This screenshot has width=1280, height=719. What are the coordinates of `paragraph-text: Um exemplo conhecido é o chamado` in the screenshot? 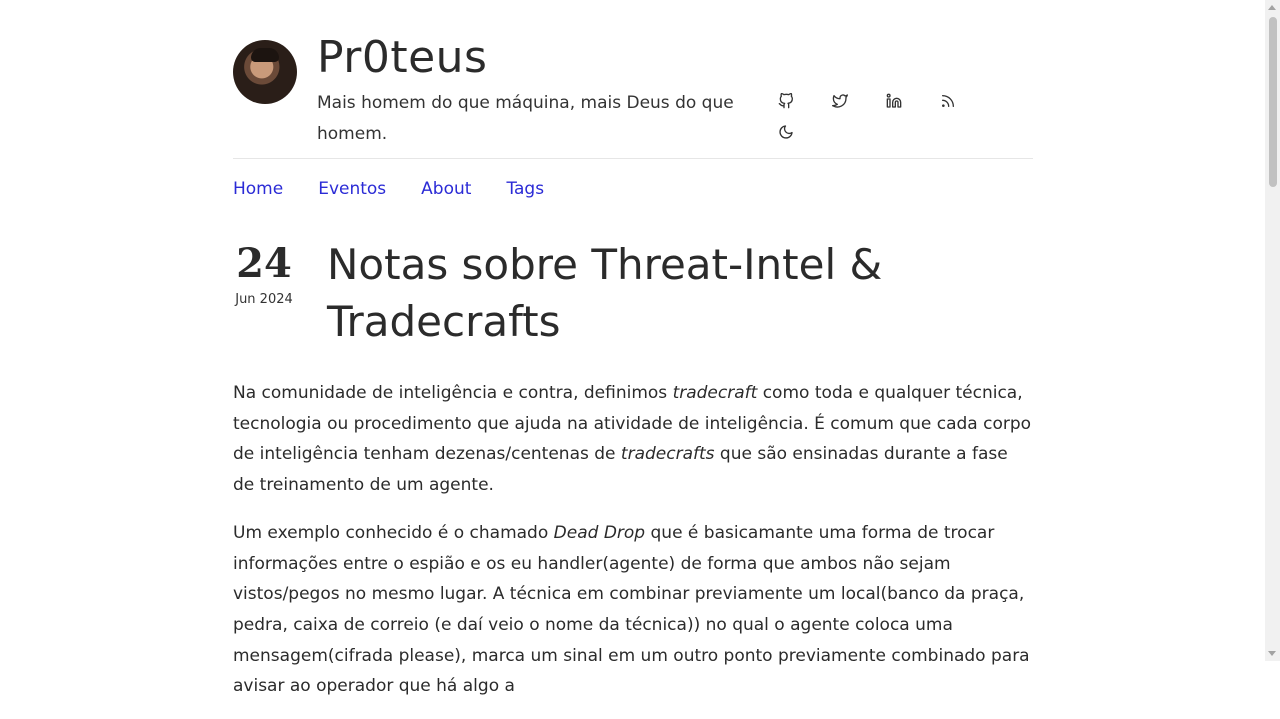 It's located at (393, 532).